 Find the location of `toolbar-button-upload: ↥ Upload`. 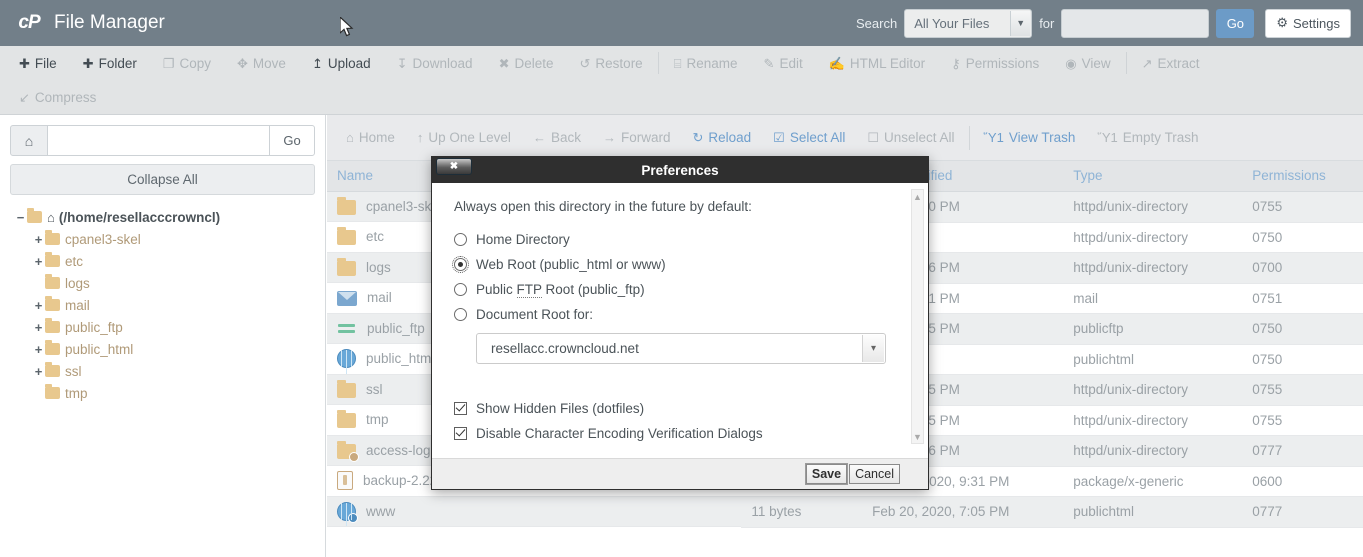

toolbar-button-upload: ↥ Upload is located at coordinates (341, 63).